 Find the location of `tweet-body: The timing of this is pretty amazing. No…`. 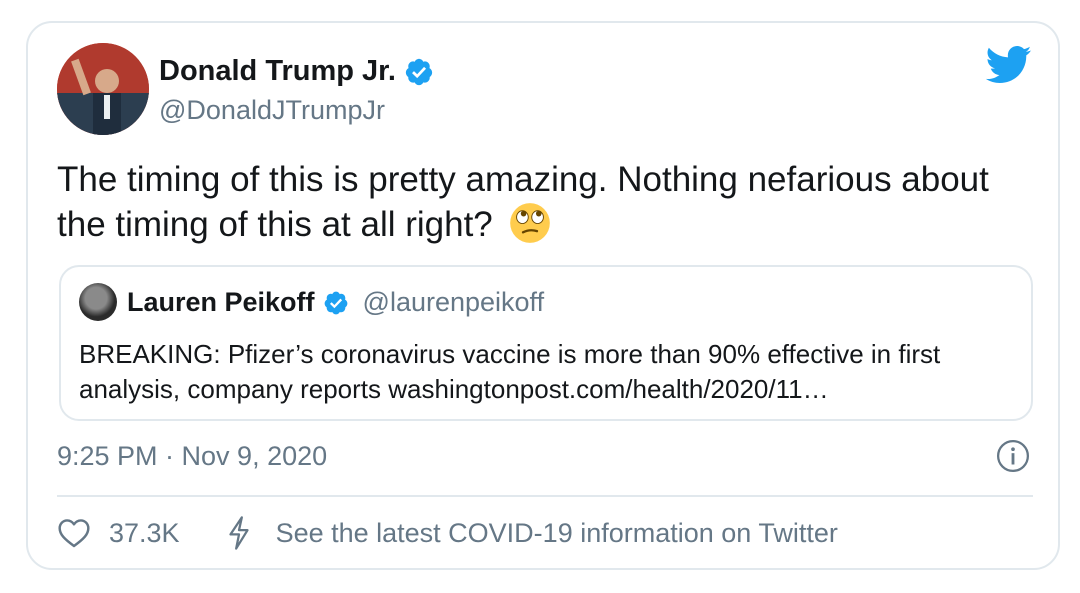

tweet-body: The timing of this is pretty amazing. No… is located at coordinates (552, 202).